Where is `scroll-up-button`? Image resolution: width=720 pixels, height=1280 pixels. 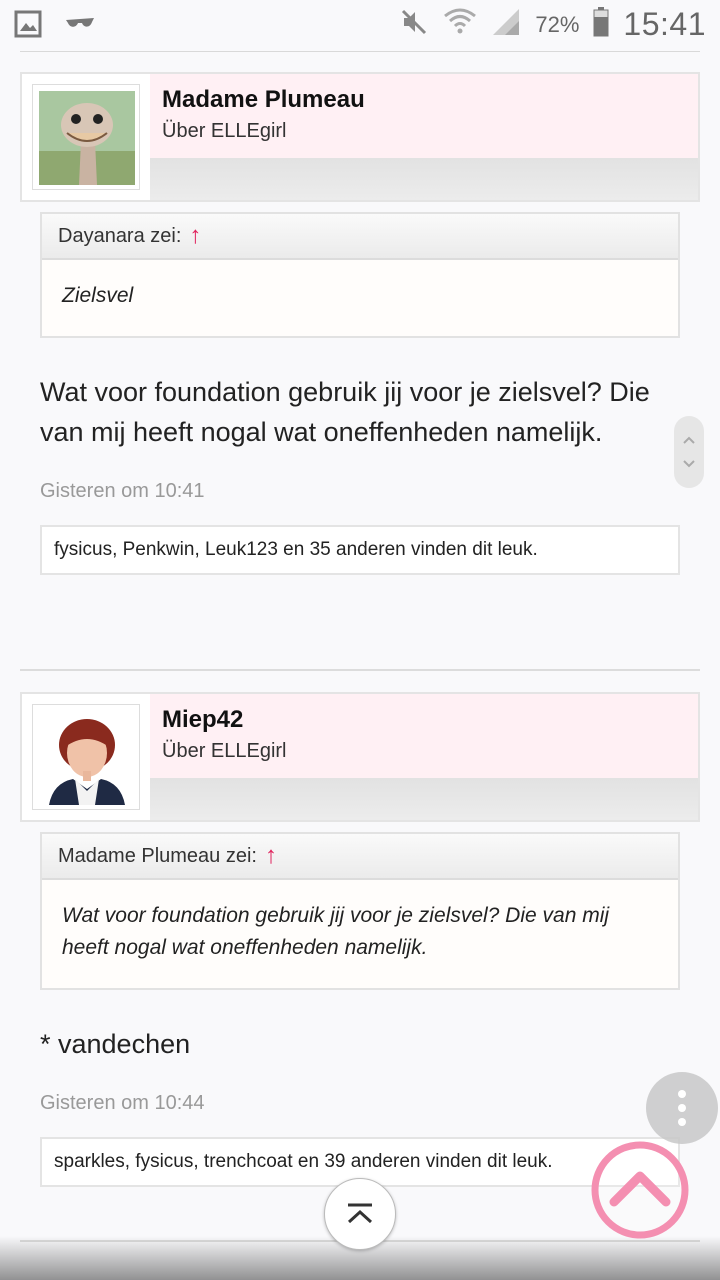 scroll-up-button is located at coordinates (640, 1190).